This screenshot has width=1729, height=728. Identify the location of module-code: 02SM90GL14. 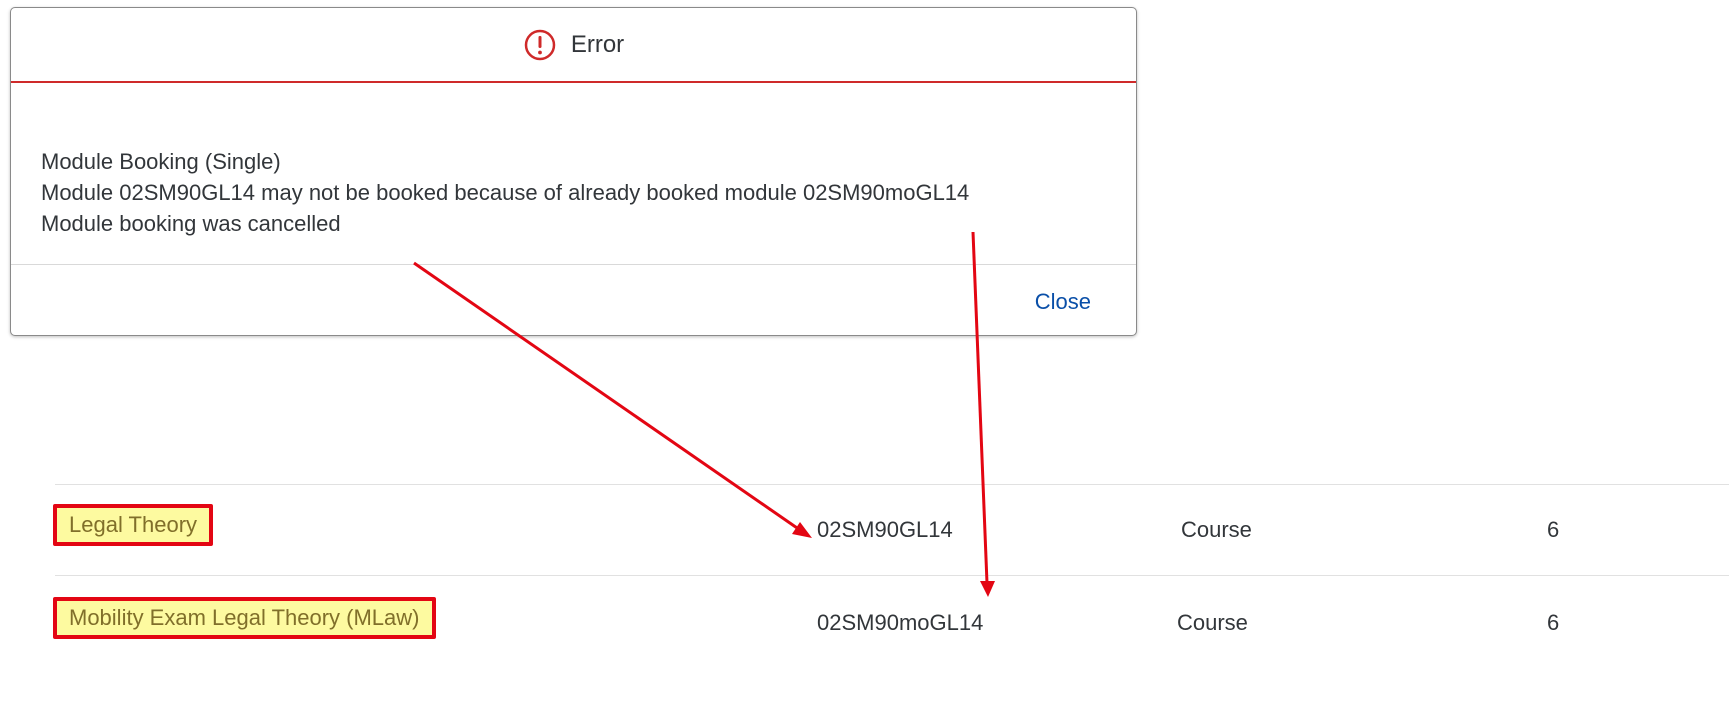
(885, 529).